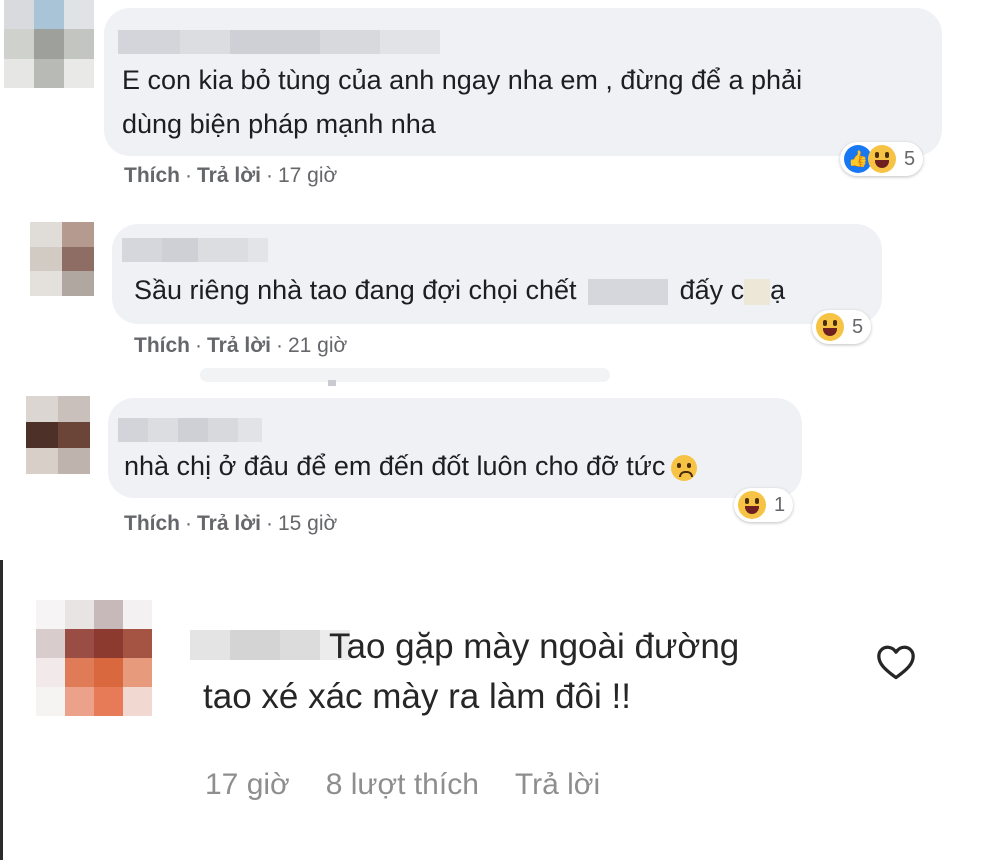  I want to click on worried-face-icon, so click(684, 467).